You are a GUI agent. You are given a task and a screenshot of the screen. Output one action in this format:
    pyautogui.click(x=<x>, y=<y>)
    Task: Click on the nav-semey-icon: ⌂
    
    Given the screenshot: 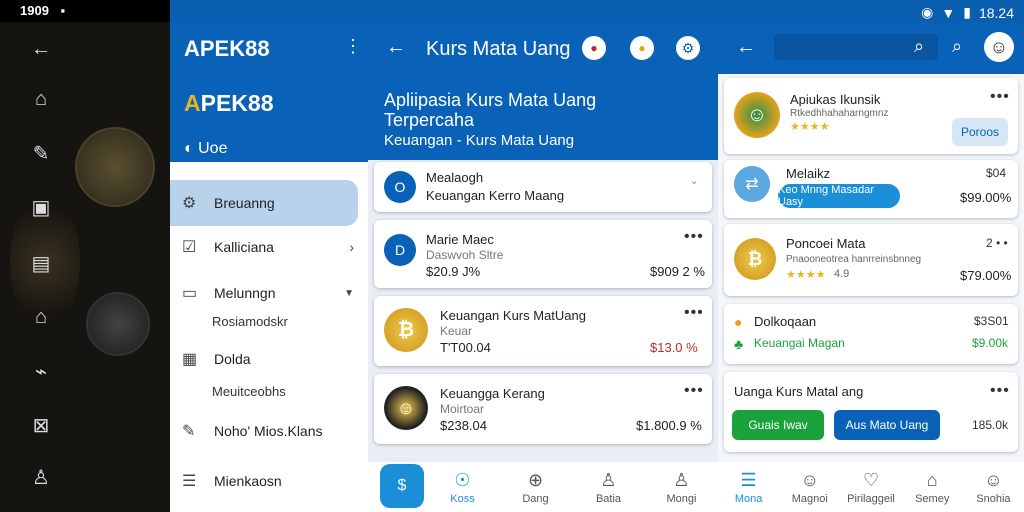 What is the action you would take?
    pyautogui.click(x=932, y=479)
    